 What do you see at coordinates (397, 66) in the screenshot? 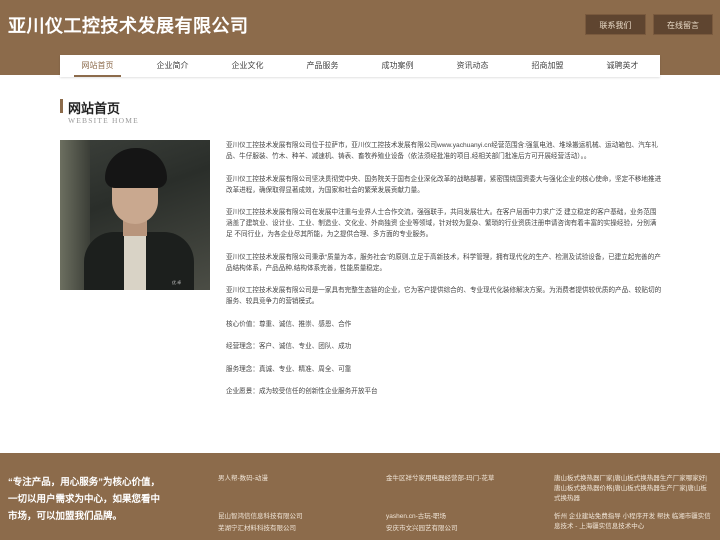
I see `nav-item-cases: 成功案例` at bounding box center [397, 66].